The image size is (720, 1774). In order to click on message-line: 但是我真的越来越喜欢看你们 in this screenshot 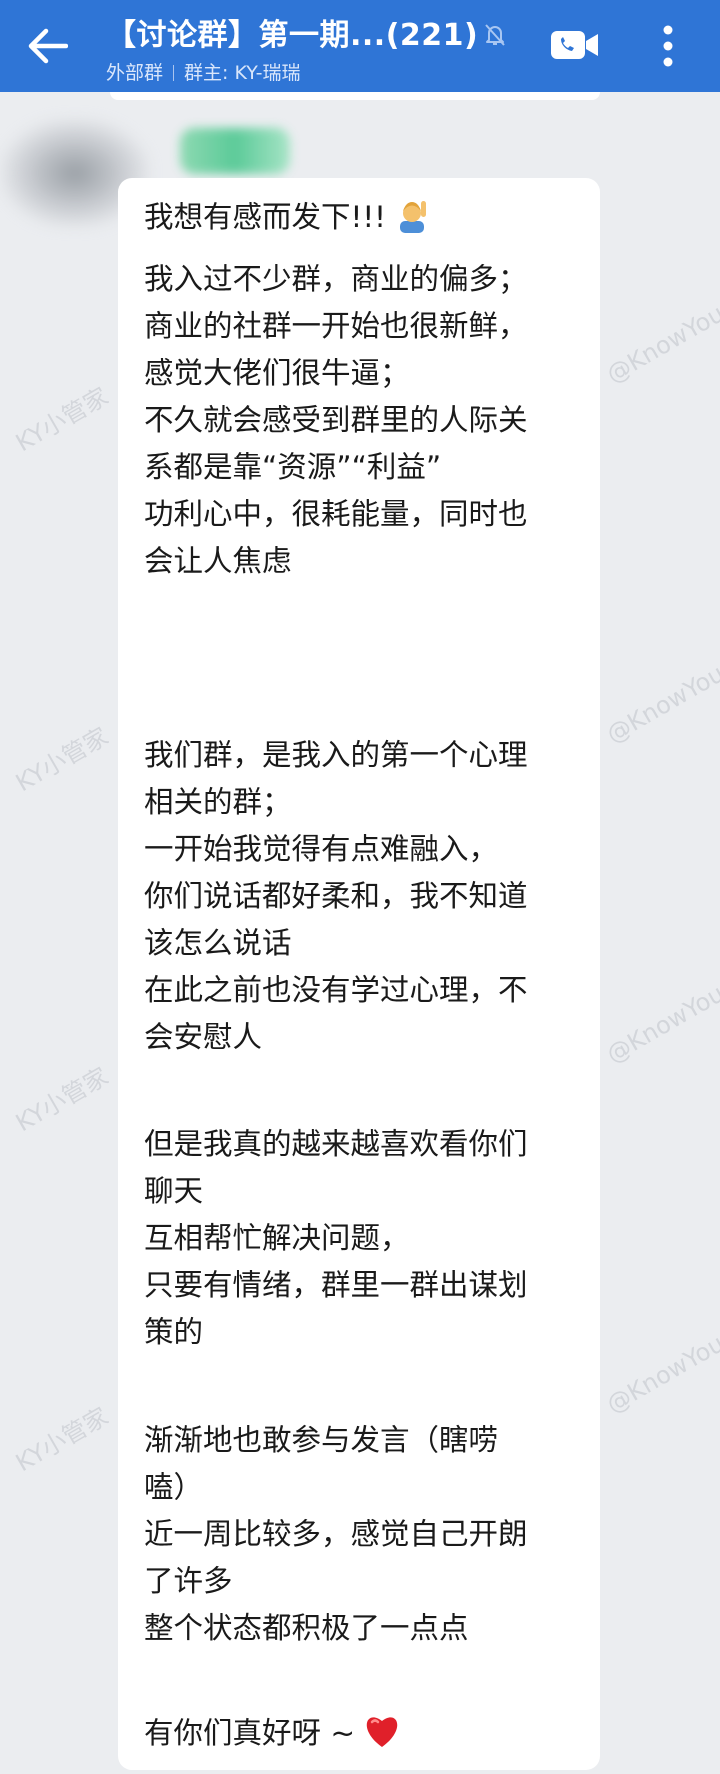, I will do `click(336, 1144)`.